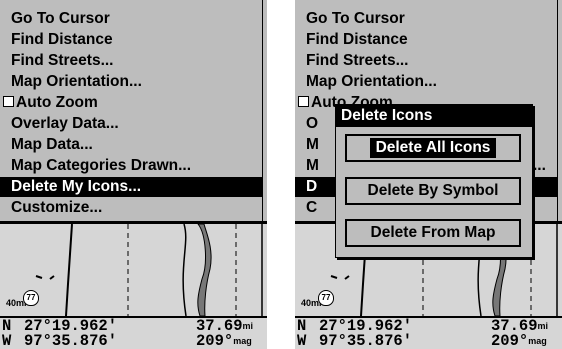 This screenshot has width=562, height=349. Describe the element at coordinates (149, 270) in the screenshot. I see `map-graphics` at that location.